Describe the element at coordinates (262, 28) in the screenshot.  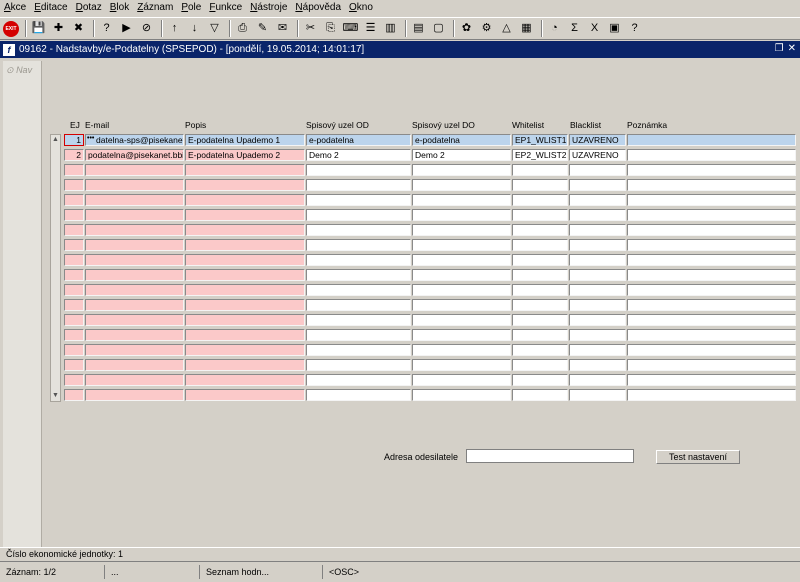
I see `attachment-icon: ✎` at that location.